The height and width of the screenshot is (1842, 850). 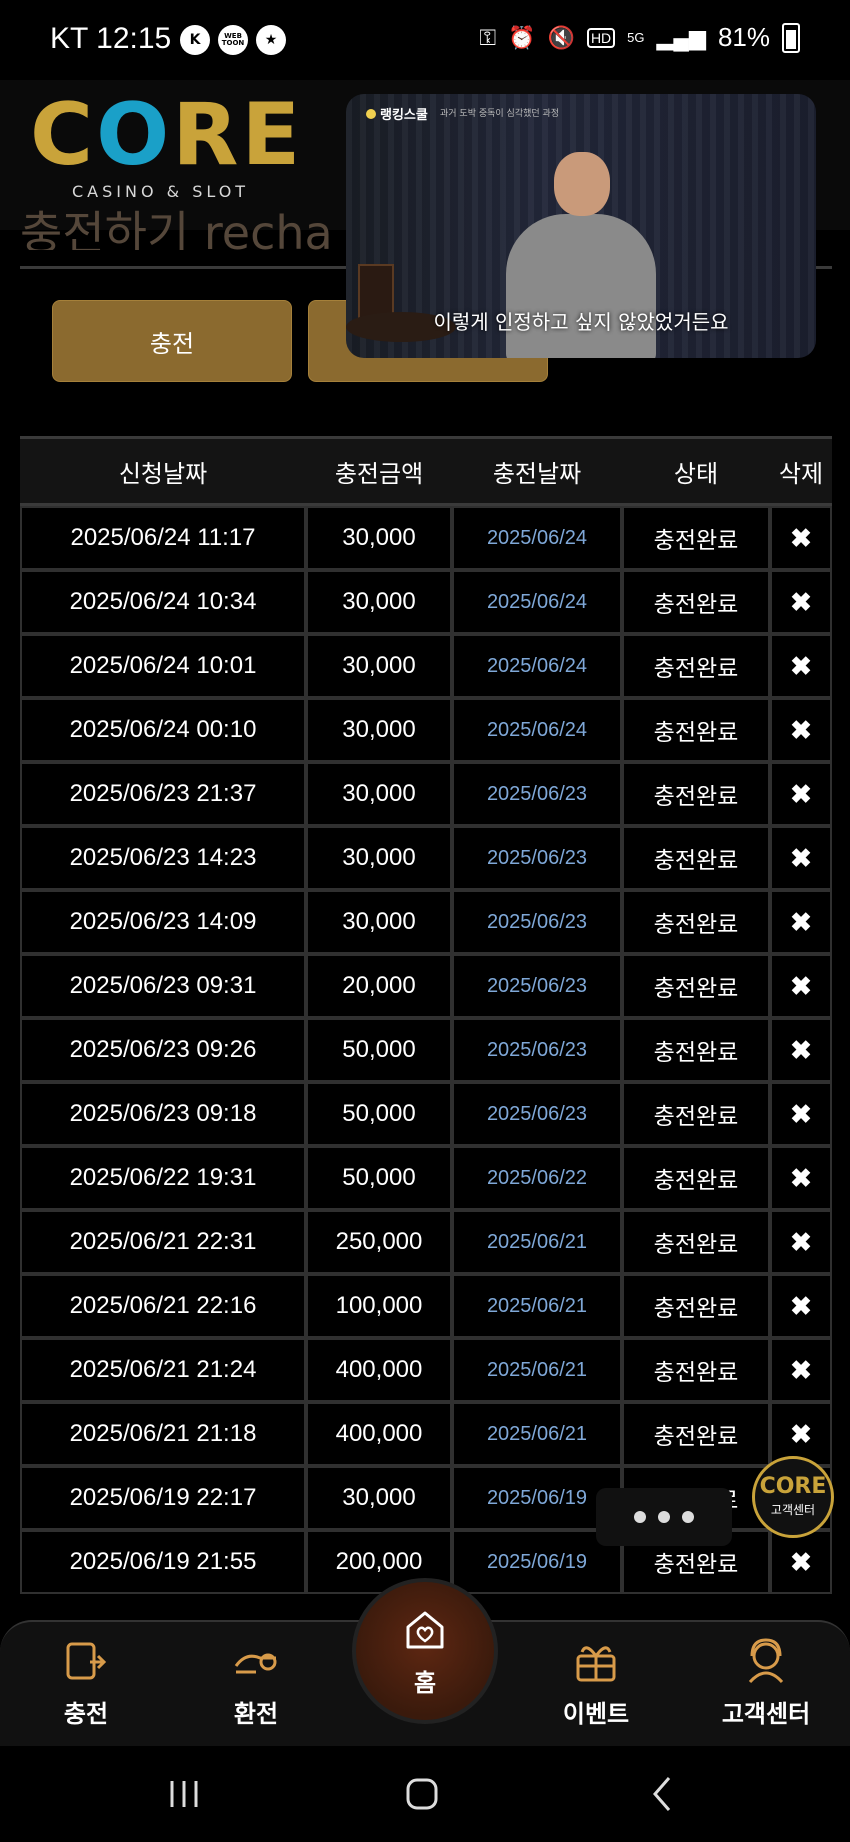 I want to click on table-row: 2025/06/23 09:18 50,000 2025/06/23 충전완료 ✖, so click(x=426, y=1114).